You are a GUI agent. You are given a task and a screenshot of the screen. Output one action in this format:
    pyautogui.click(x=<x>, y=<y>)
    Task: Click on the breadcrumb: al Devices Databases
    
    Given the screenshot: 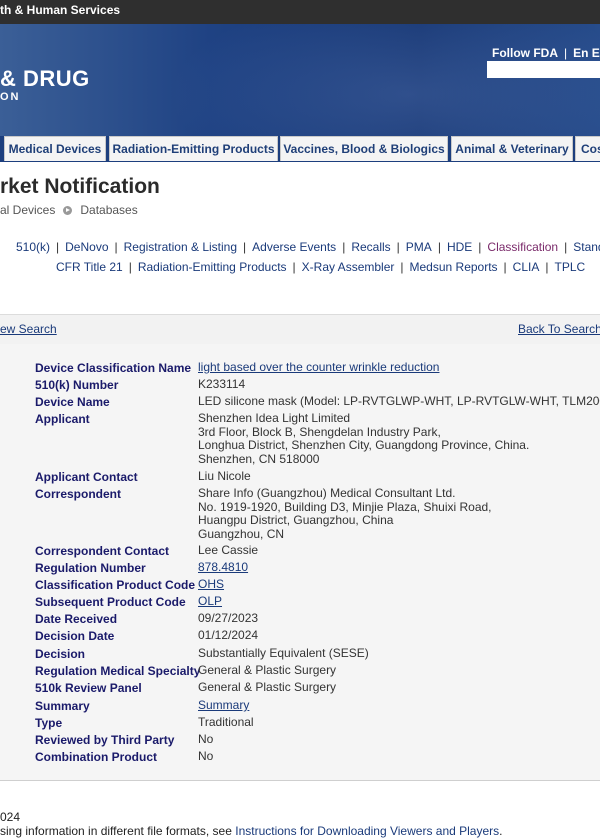 What is the action you would take?
    pyautogui.click(x=69, y=210)
    